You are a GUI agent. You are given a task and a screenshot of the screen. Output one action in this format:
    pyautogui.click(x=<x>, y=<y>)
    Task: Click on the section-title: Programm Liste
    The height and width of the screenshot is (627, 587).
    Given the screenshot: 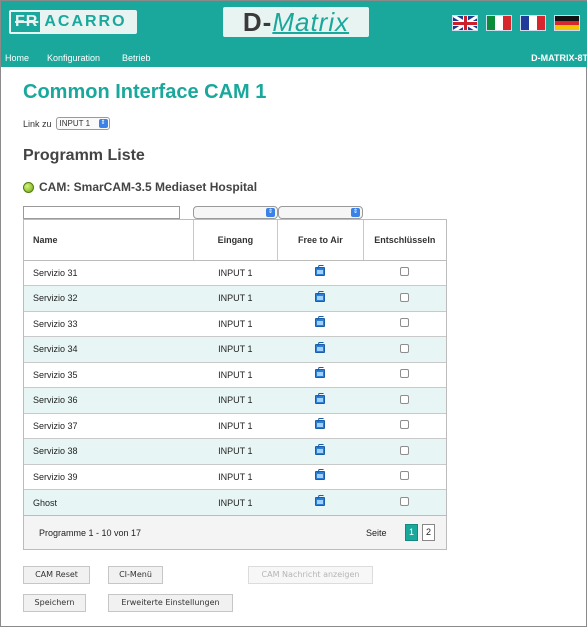 What is the action you would take?
    pyautogui.click(x=84, y=155)
    